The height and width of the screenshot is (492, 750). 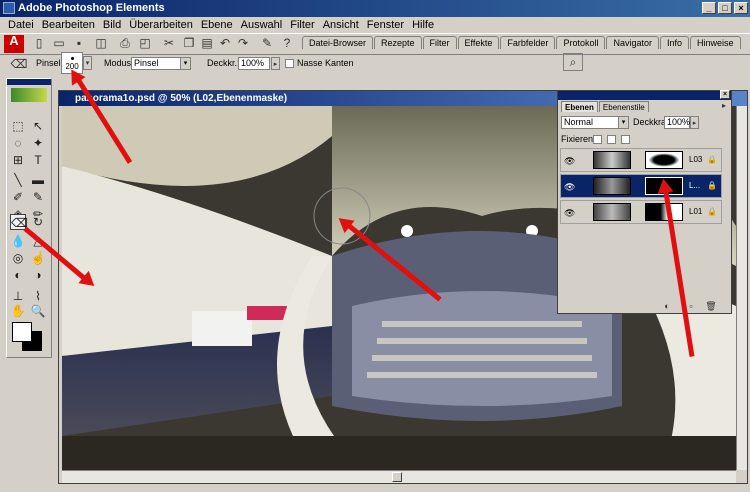 I want to click on menu-fenster: Fenster, so click(x=385, y=25).